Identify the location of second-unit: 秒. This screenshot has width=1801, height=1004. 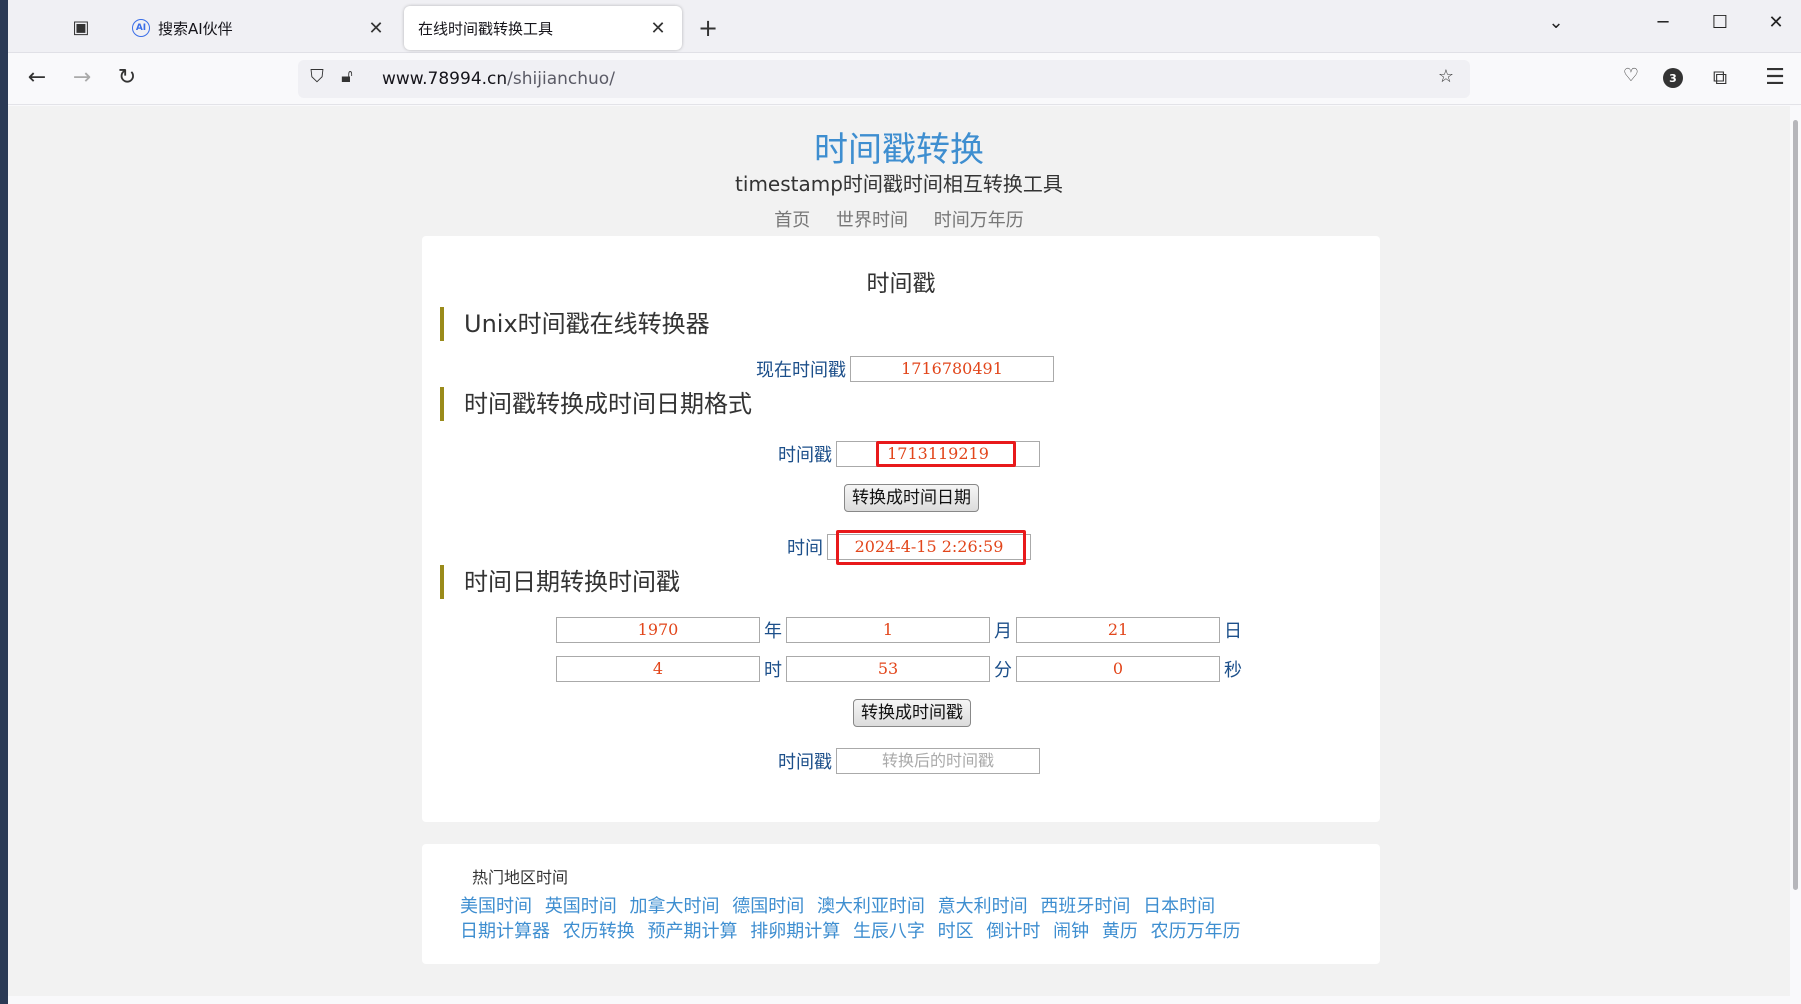
(1233, 670).